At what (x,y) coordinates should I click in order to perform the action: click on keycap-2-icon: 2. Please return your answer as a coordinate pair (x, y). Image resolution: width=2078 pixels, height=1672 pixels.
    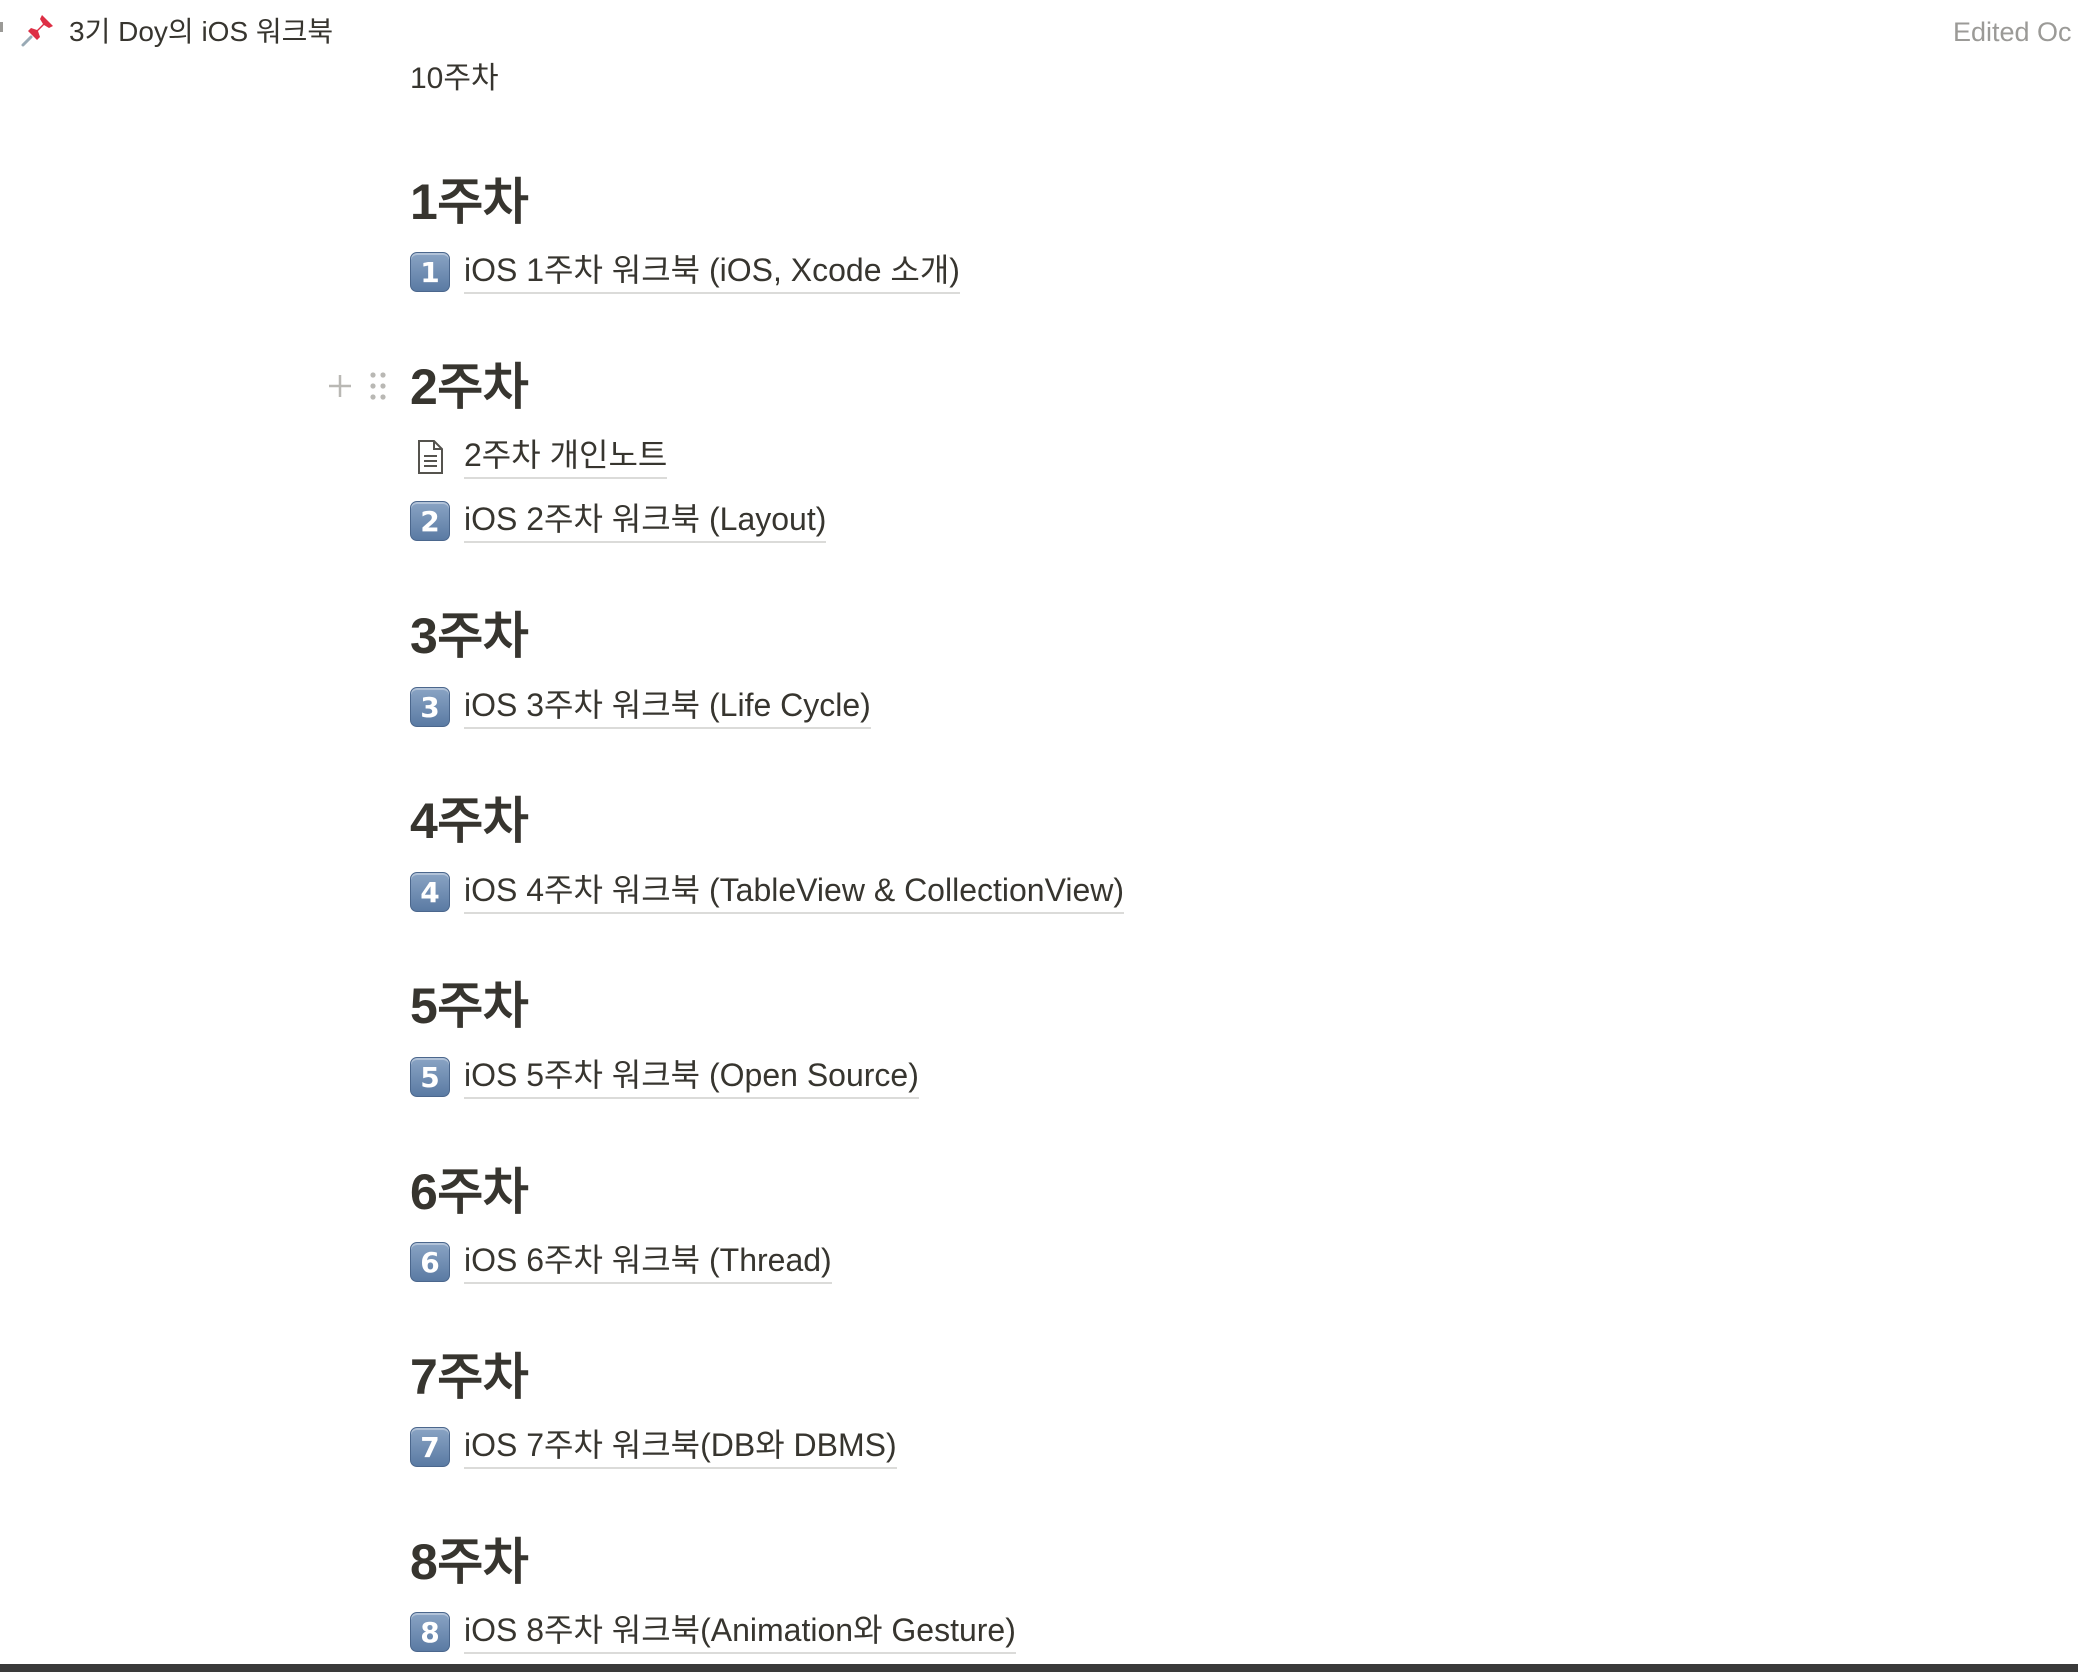
    Looking at the image, I should click on (430, 521).